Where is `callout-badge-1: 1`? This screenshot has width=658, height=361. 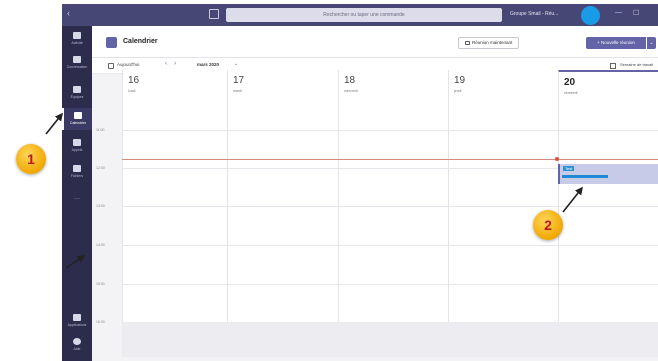 callout-badge-1: 1 is located at coordinates (31, 159).